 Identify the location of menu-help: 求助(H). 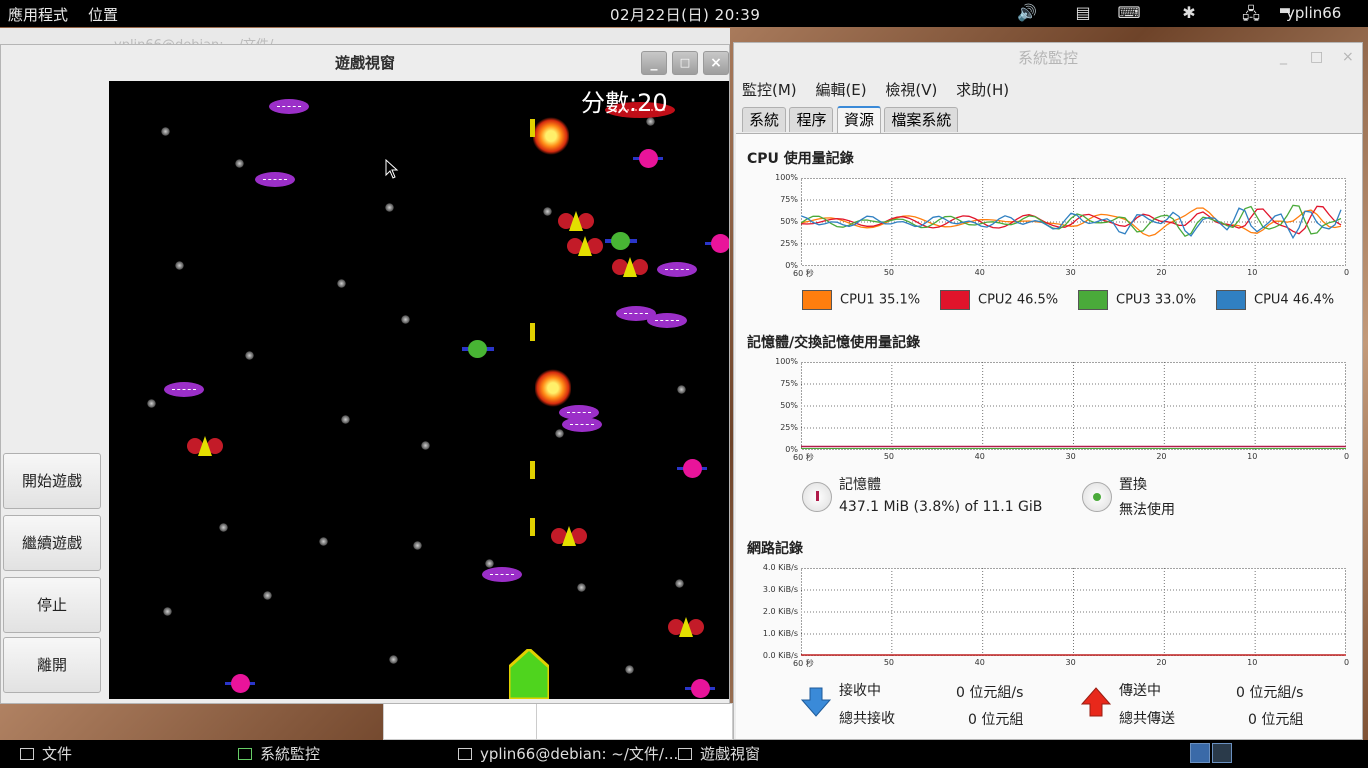
(982, 90).